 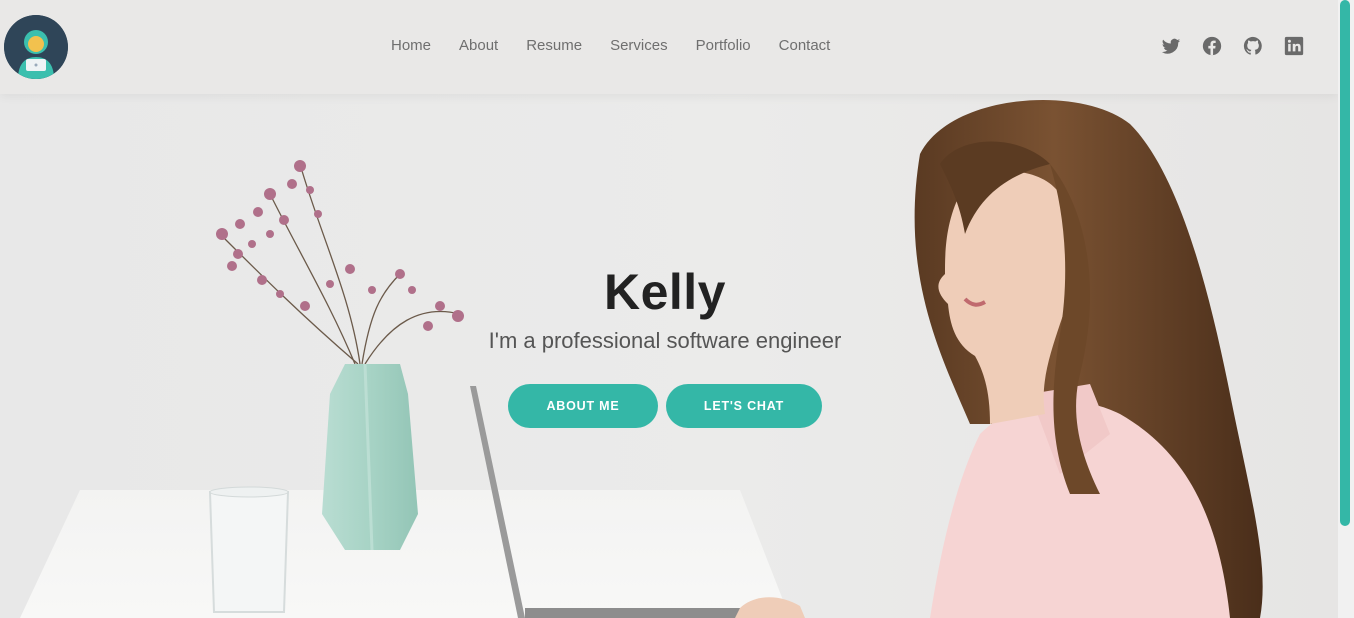 What do you see at coordinates (411, 46) in the screenshot?
I see `nav-home: Home` at bounding box center [411, 46].